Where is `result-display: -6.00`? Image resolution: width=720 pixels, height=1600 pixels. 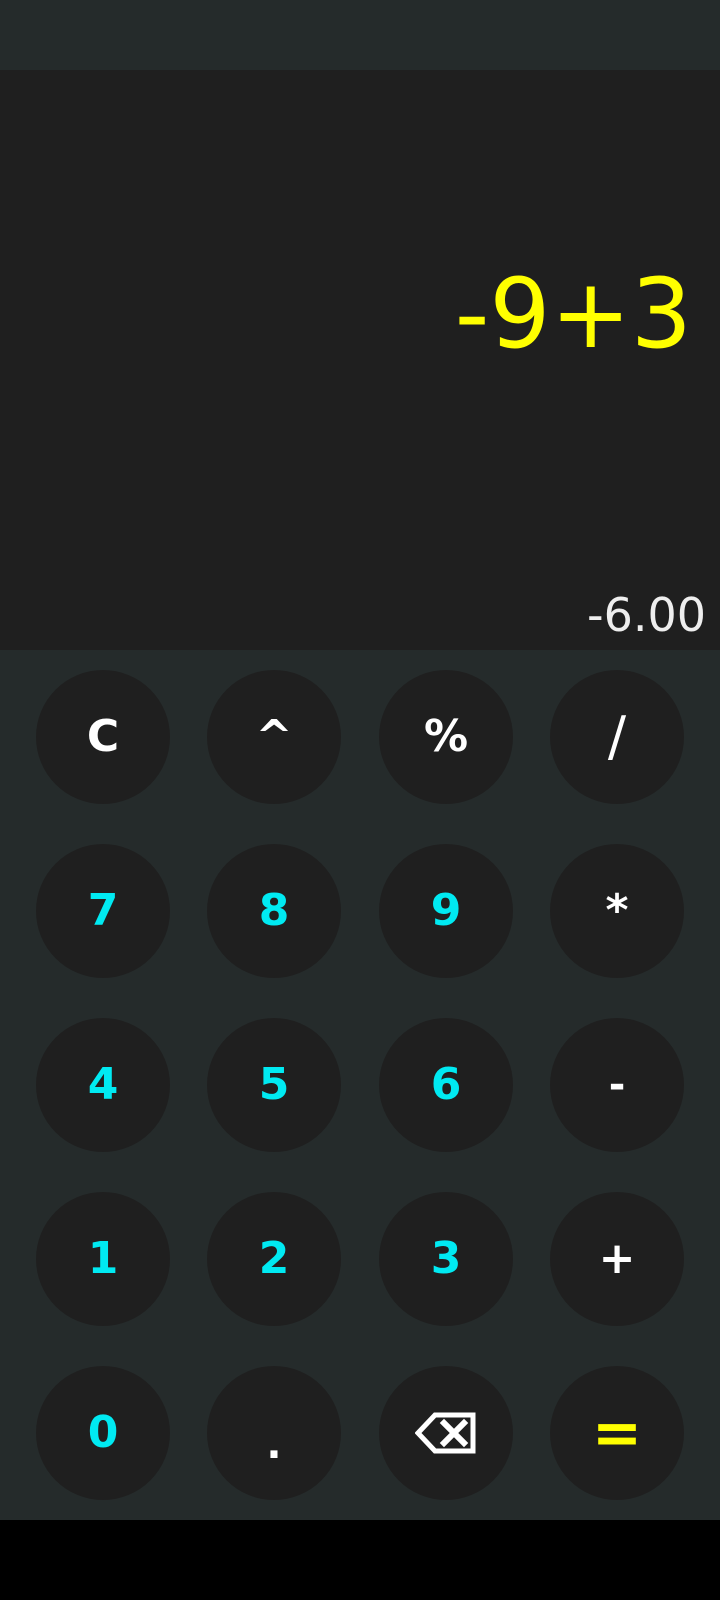
result-display: -6.00 is located at coordinates (646, 615).